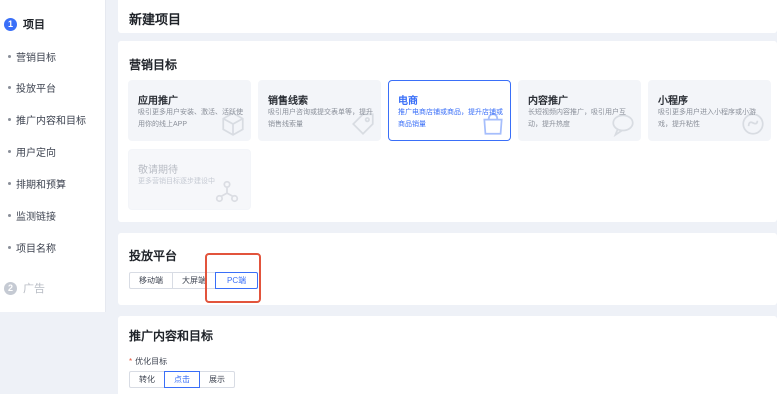 This screenshot has width=777, height=394. I want to click on step-2-ad: 2 广告, so click(24, 288).